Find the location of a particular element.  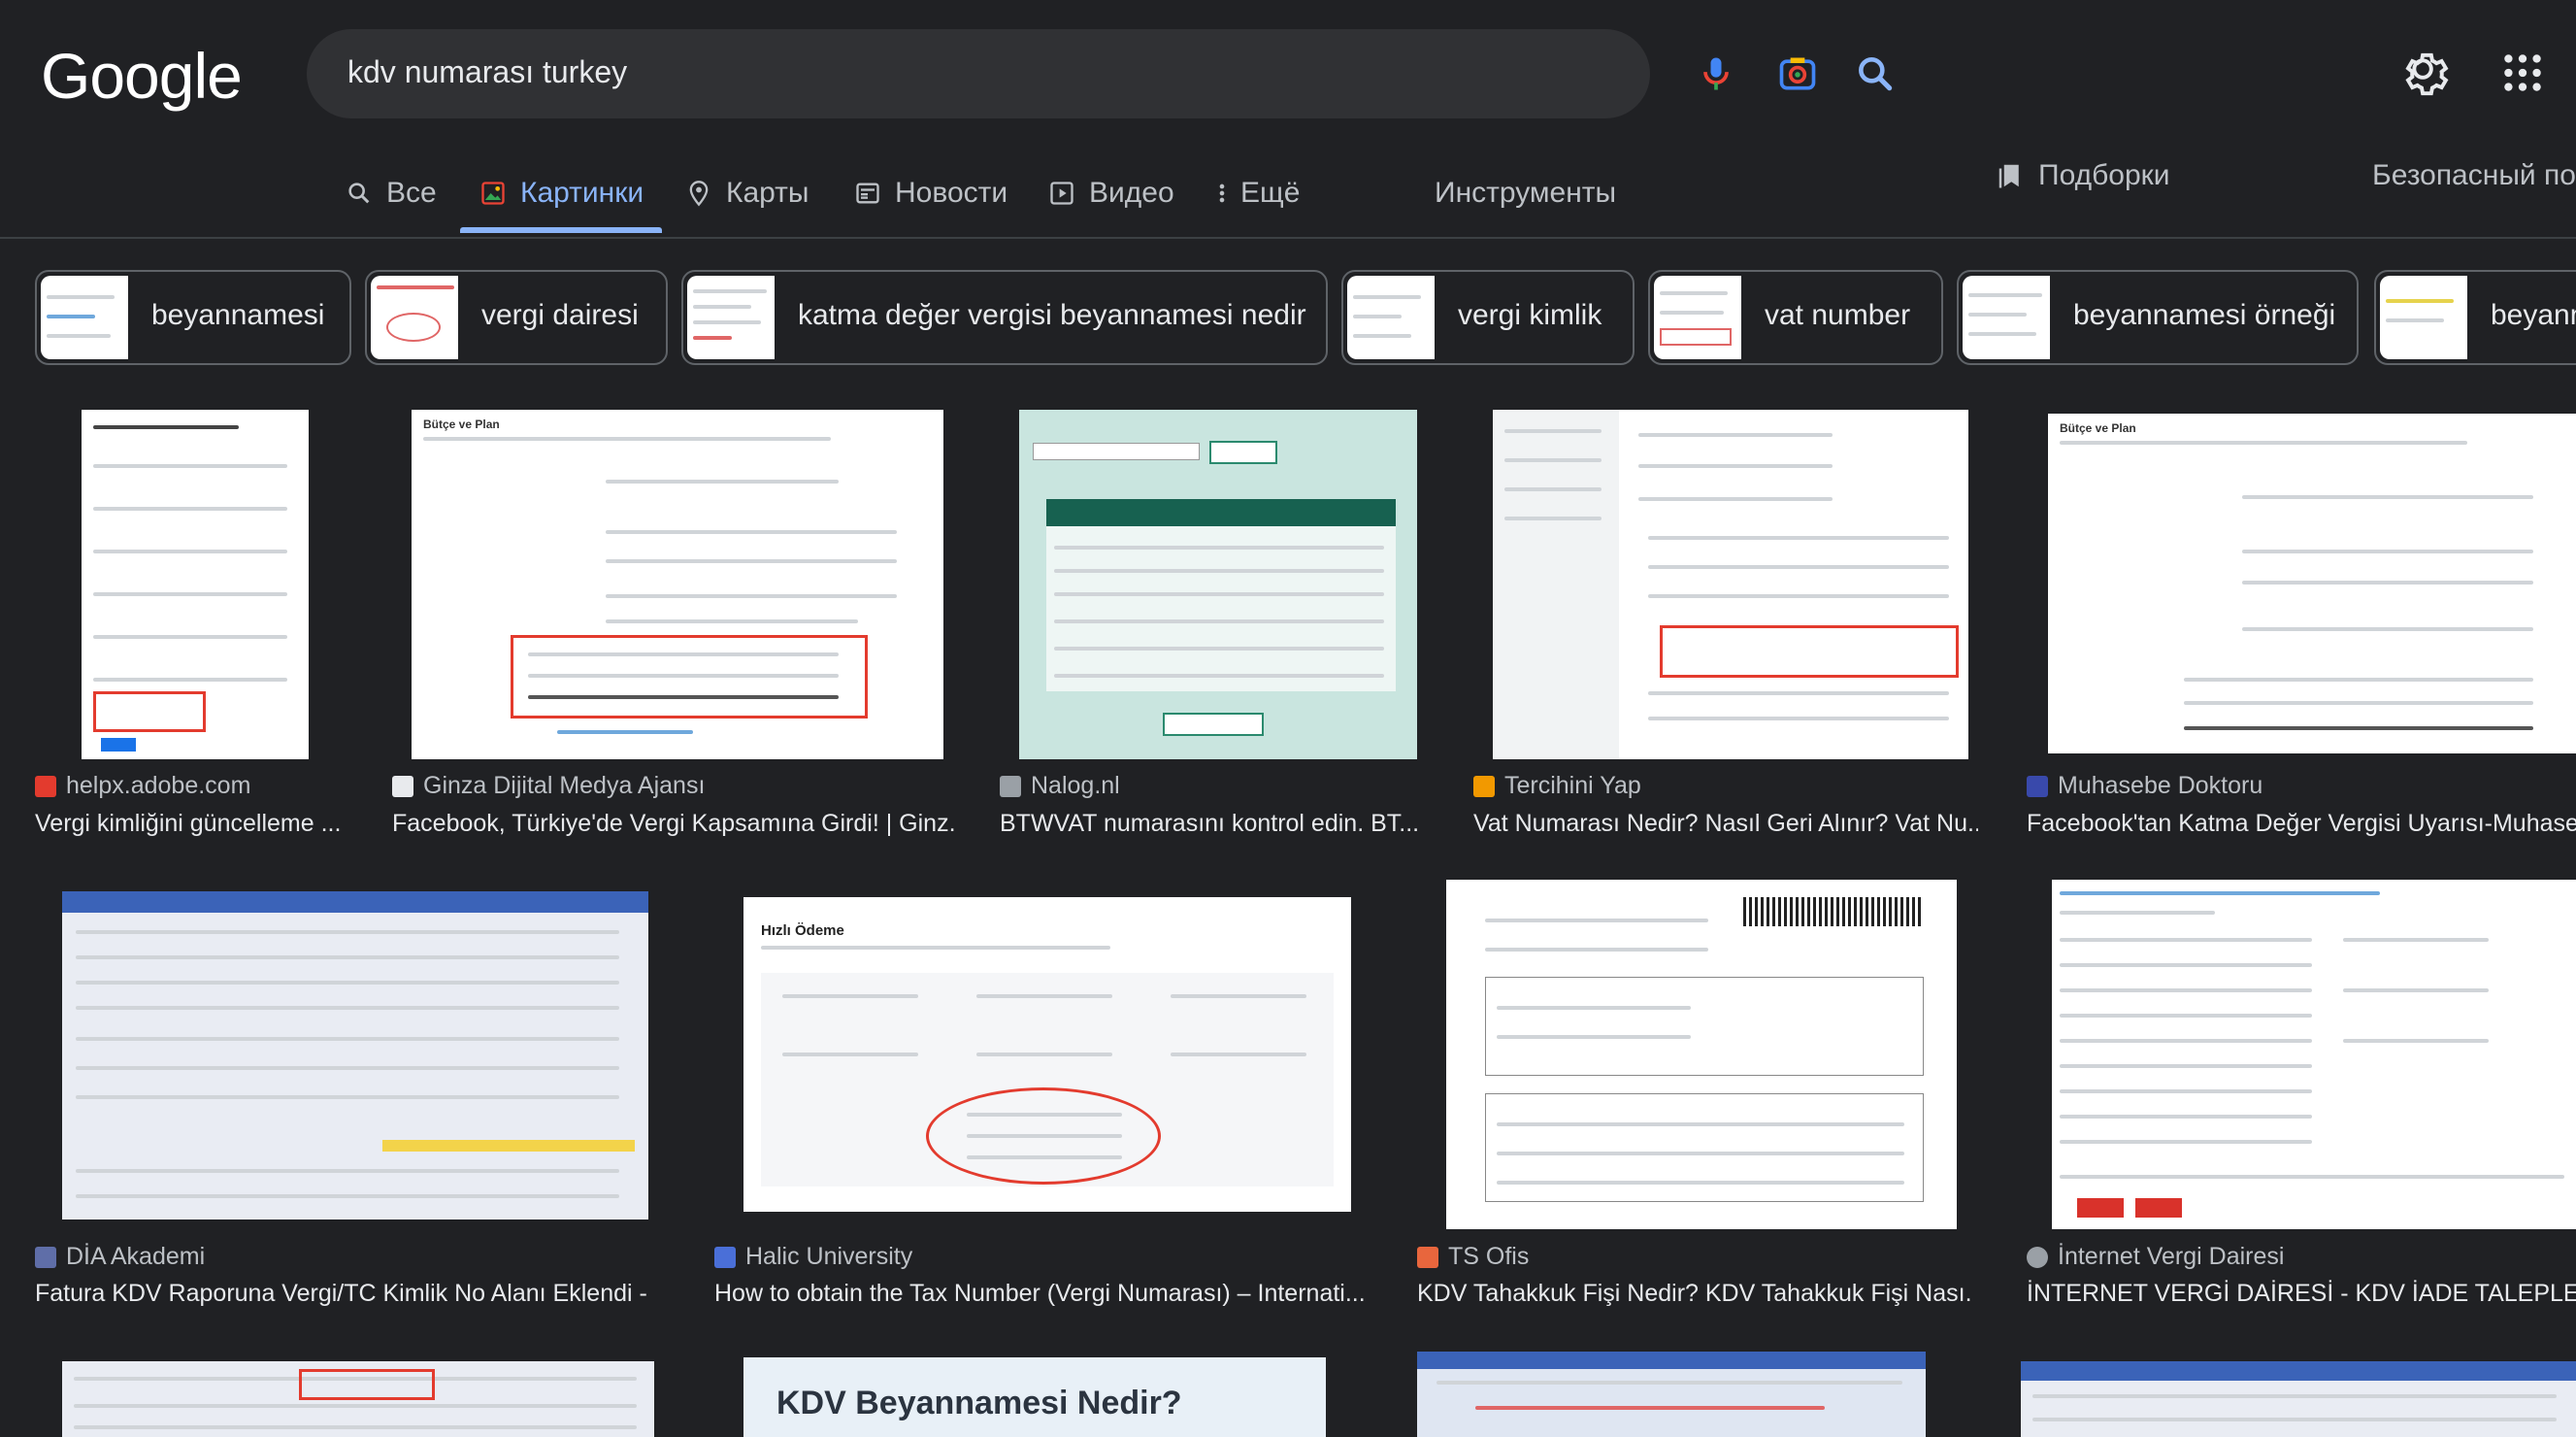

tab-videos: Видео is located at coordinates (1111, 194).